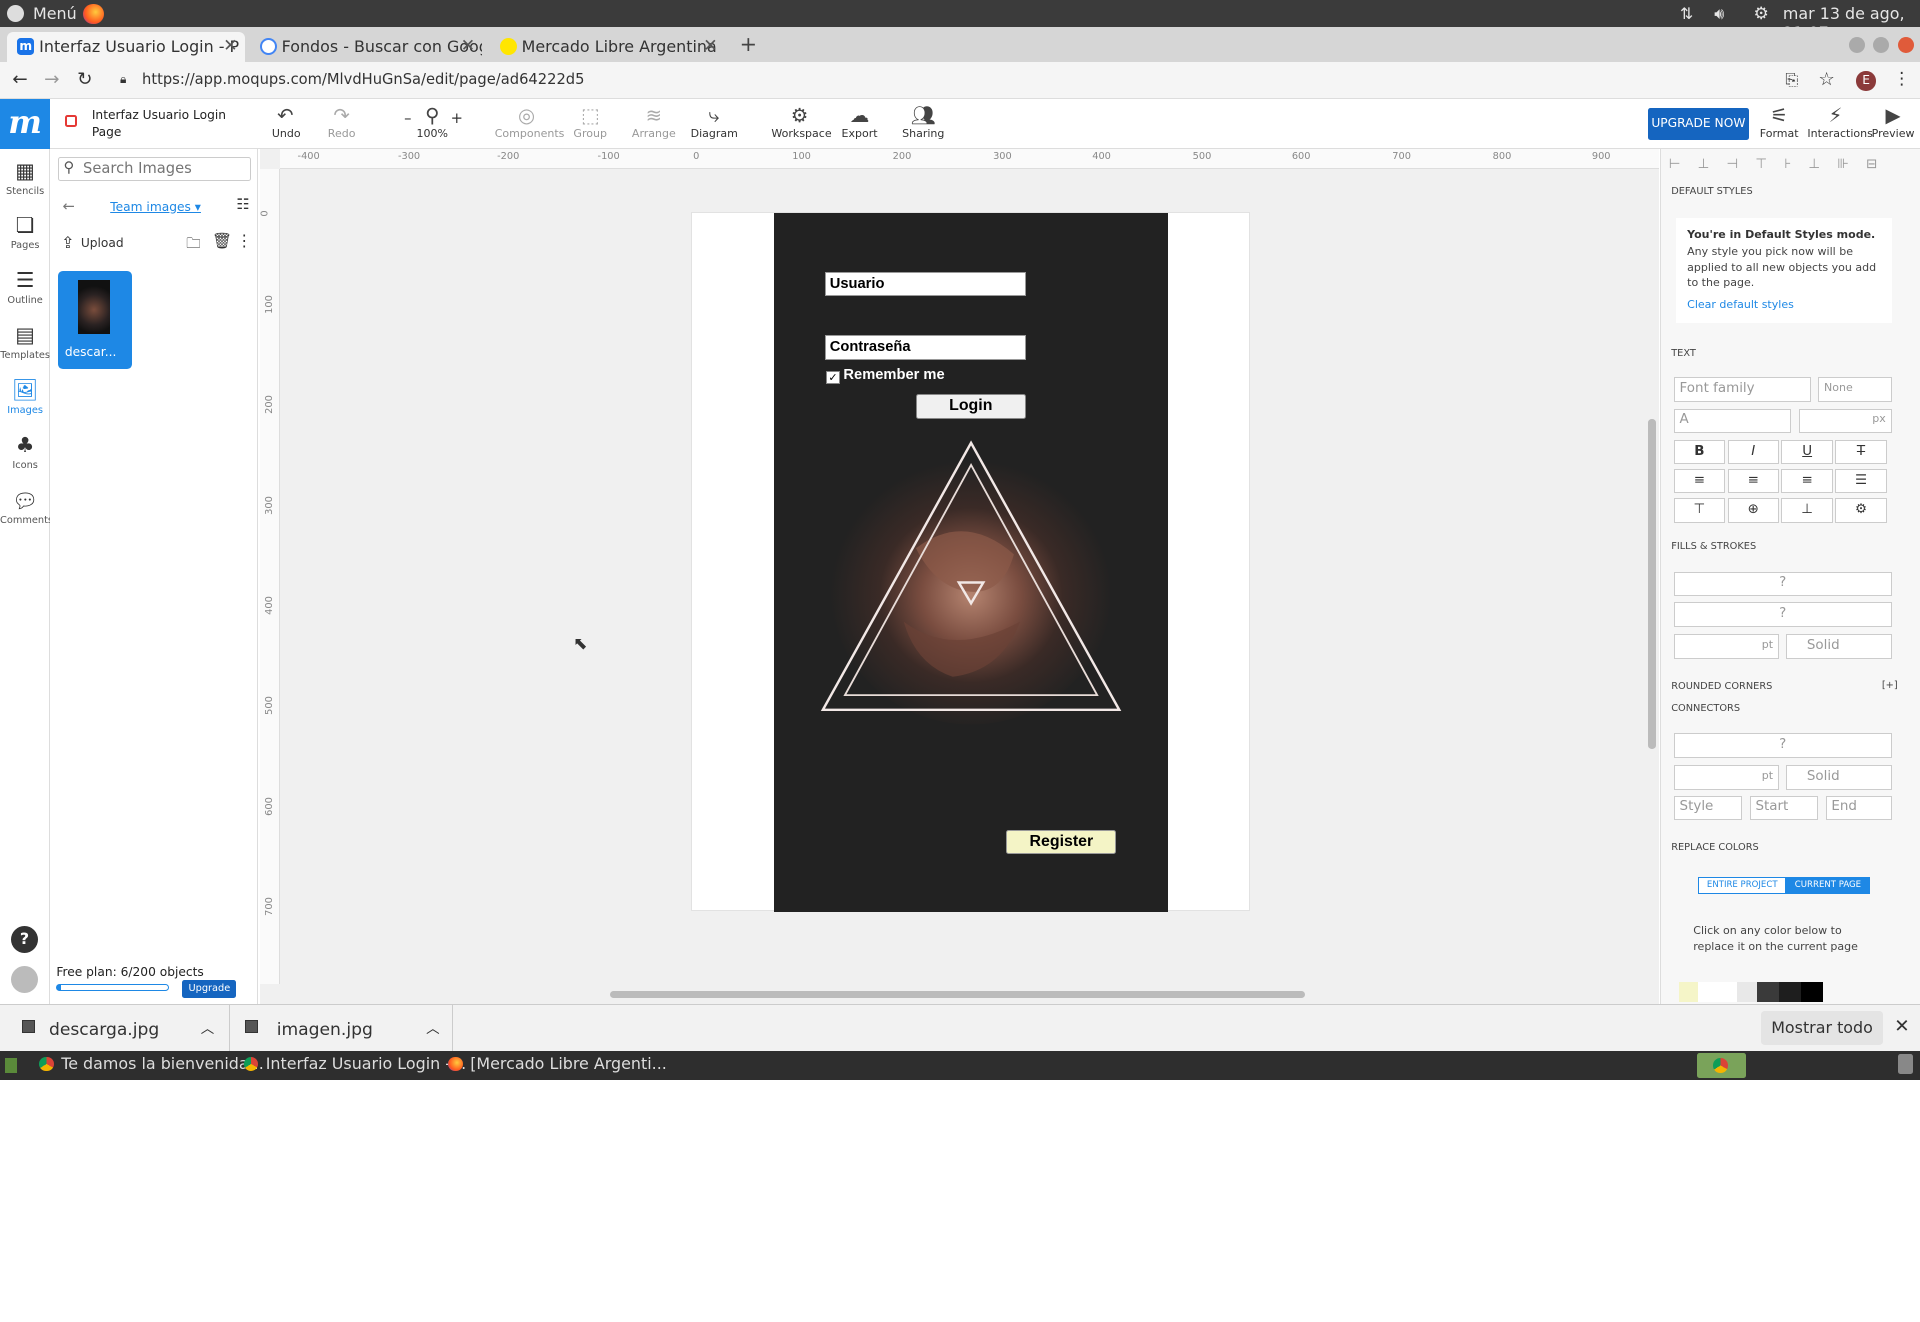 The image size is (1920, 1322). Describe the element at coordinates (1732, 421) in the screenshot. I see `text-color-field: A` at that location.